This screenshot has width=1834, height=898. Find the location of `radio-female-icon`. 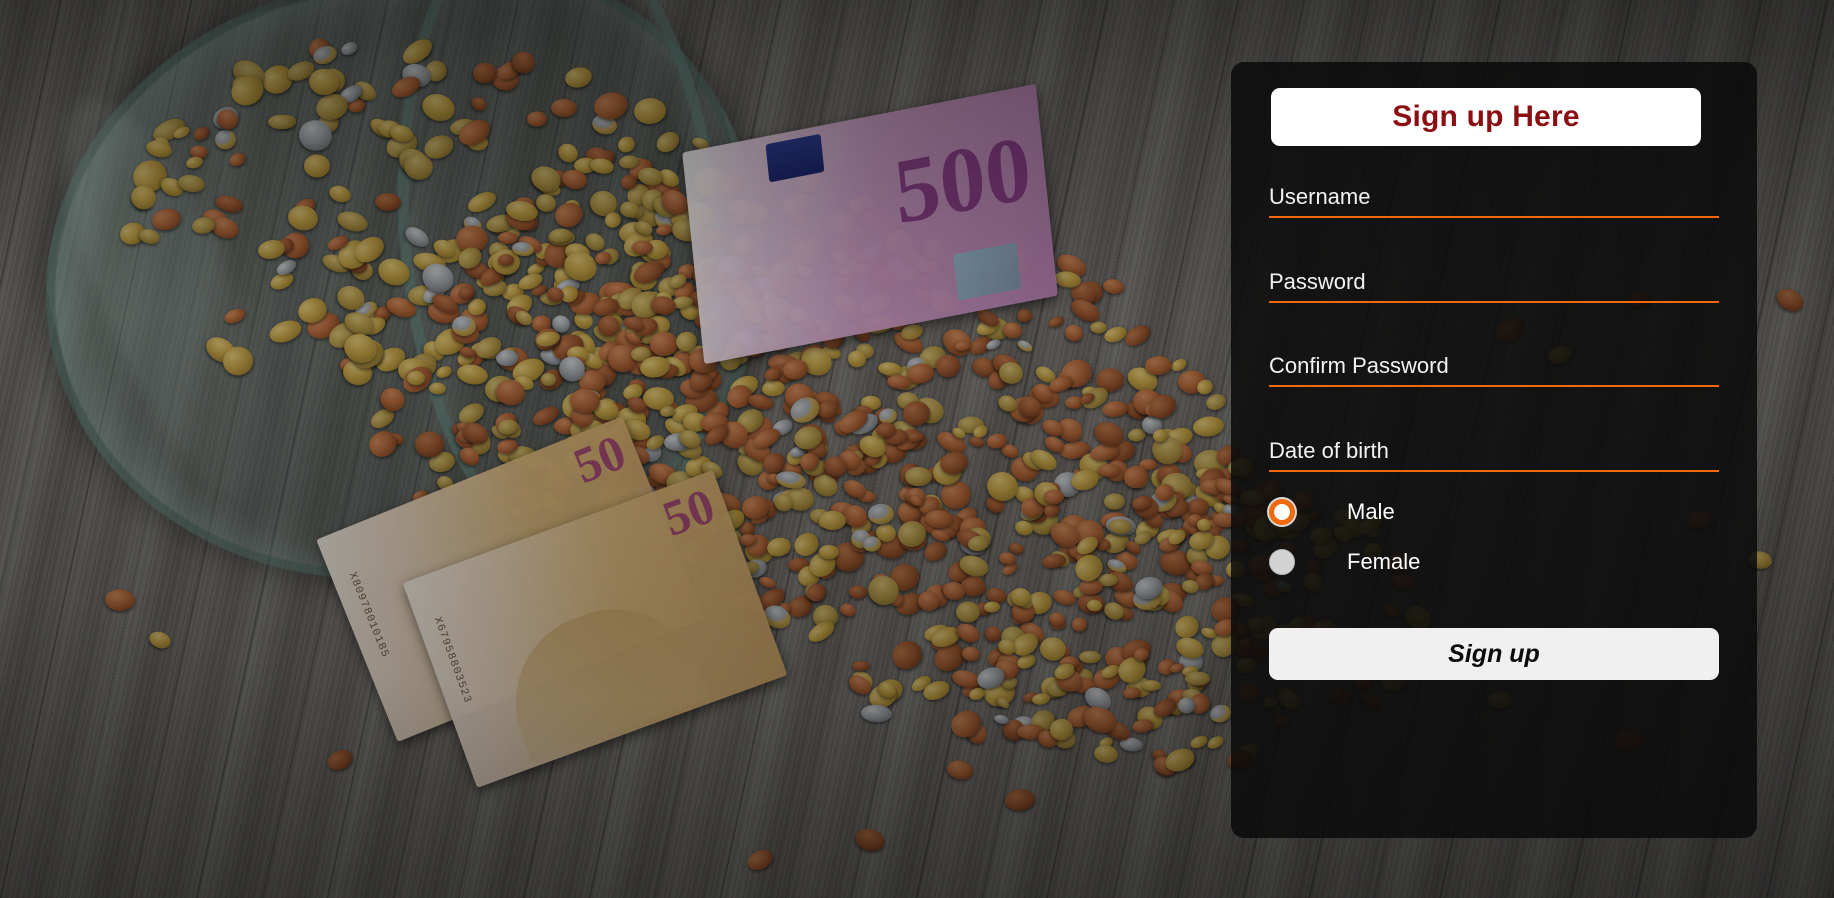

radio-female-icon is located at coordinates (1282, 562).